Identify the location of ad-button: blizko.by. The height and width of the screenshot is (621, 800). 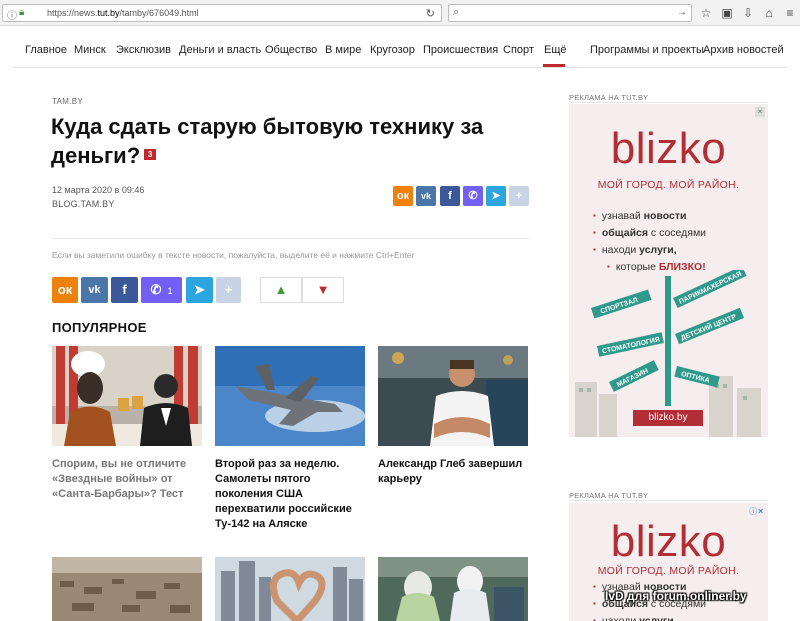
(668, 418).